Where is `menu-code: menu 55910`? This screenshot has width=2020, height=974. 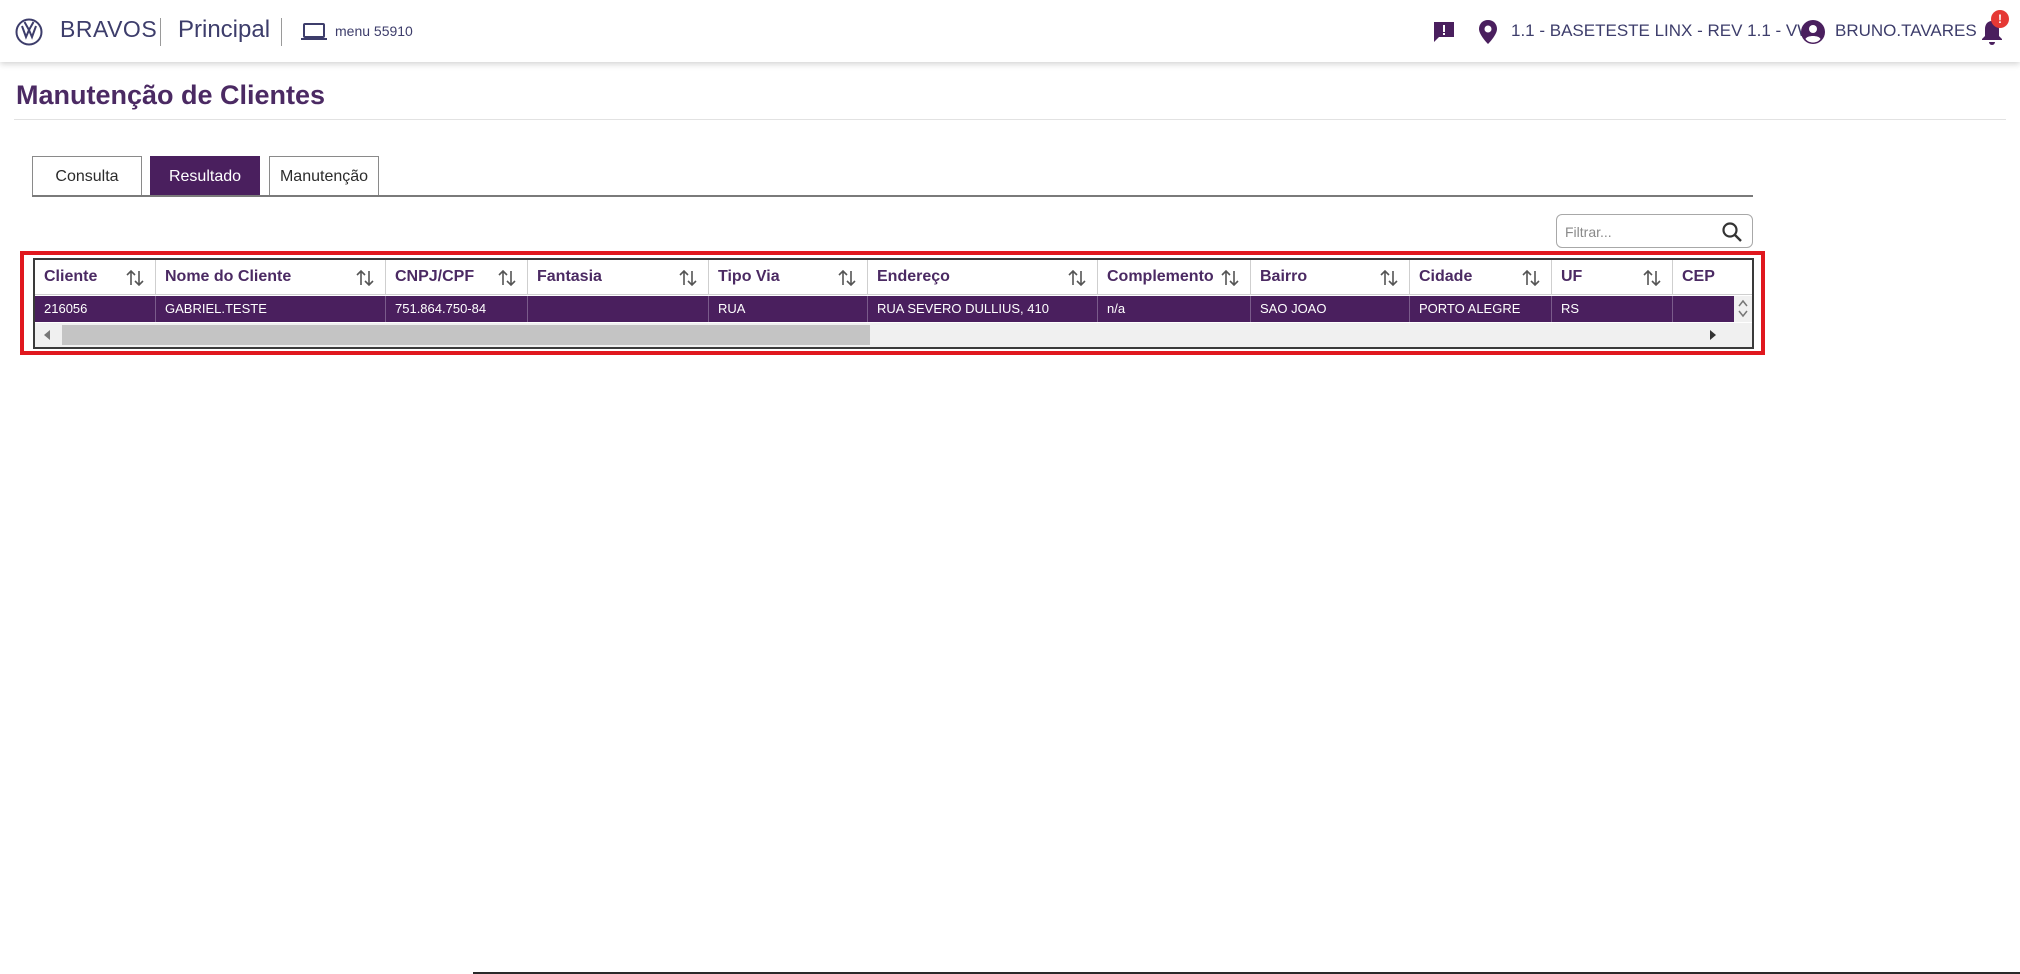 menu-code: menu 55910 is located at coordinates (374, 31).